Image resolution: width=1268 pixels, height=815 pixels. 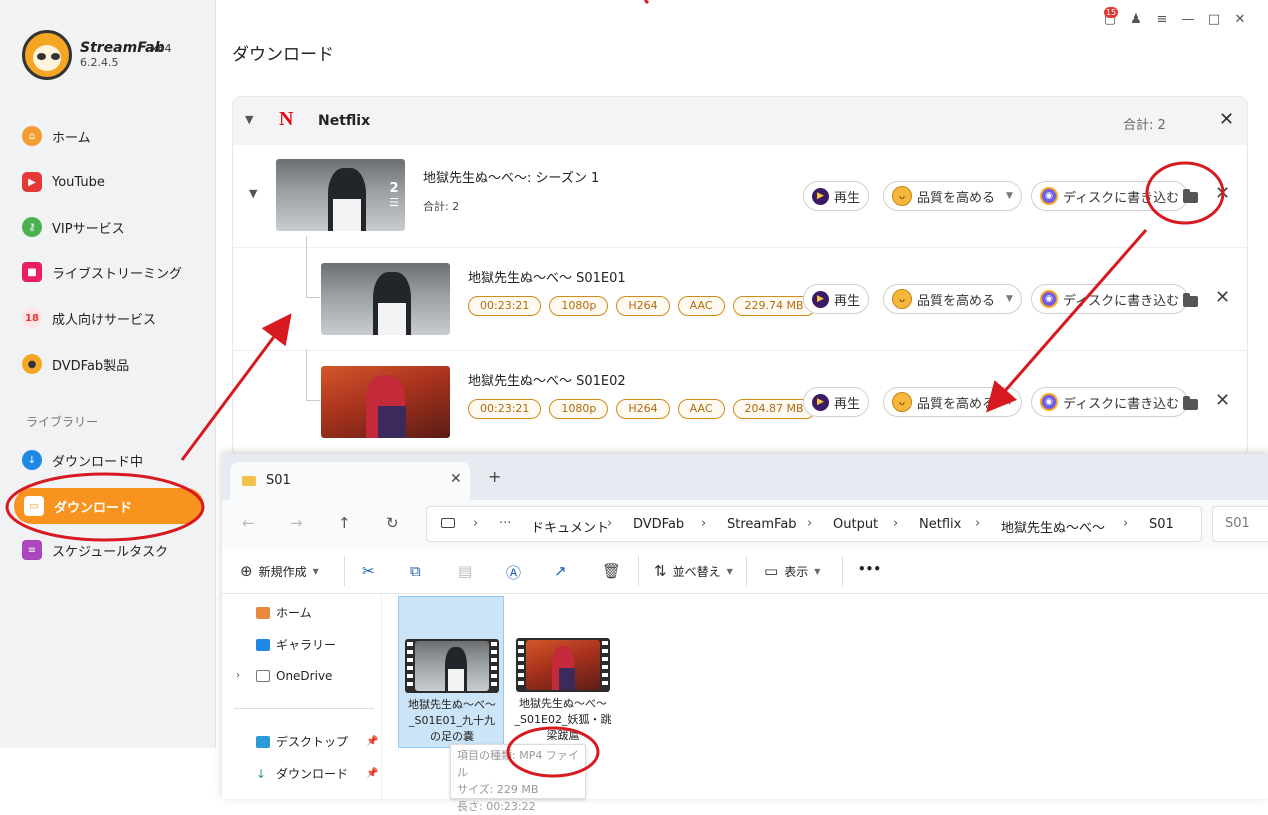 I want to click on nav-gallery: ギャラリー, so click(x=296, y=644).